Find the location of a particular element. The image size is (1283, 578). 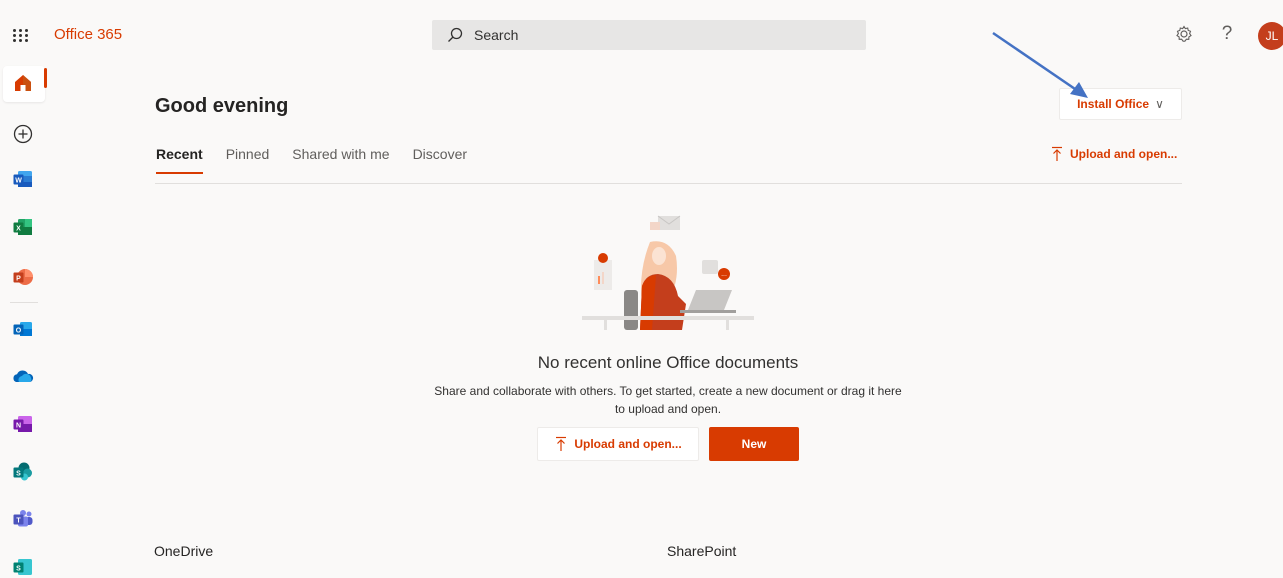

empty-desc-line-2: to upload and open. is located at coordinates (668, 409).